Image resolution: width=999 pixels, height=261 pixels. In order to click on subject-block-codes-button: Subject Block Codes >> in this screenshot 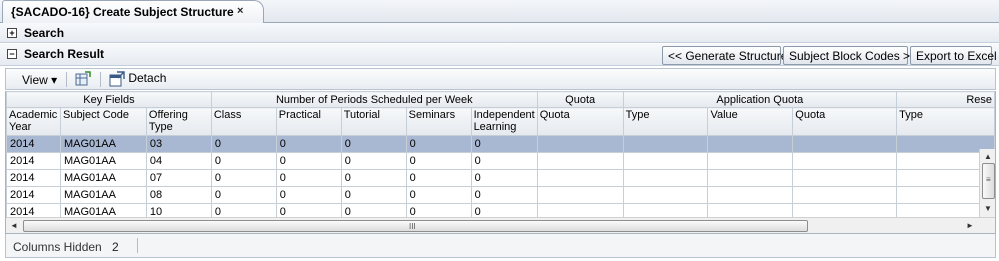, I will do `click(850, 55)`.